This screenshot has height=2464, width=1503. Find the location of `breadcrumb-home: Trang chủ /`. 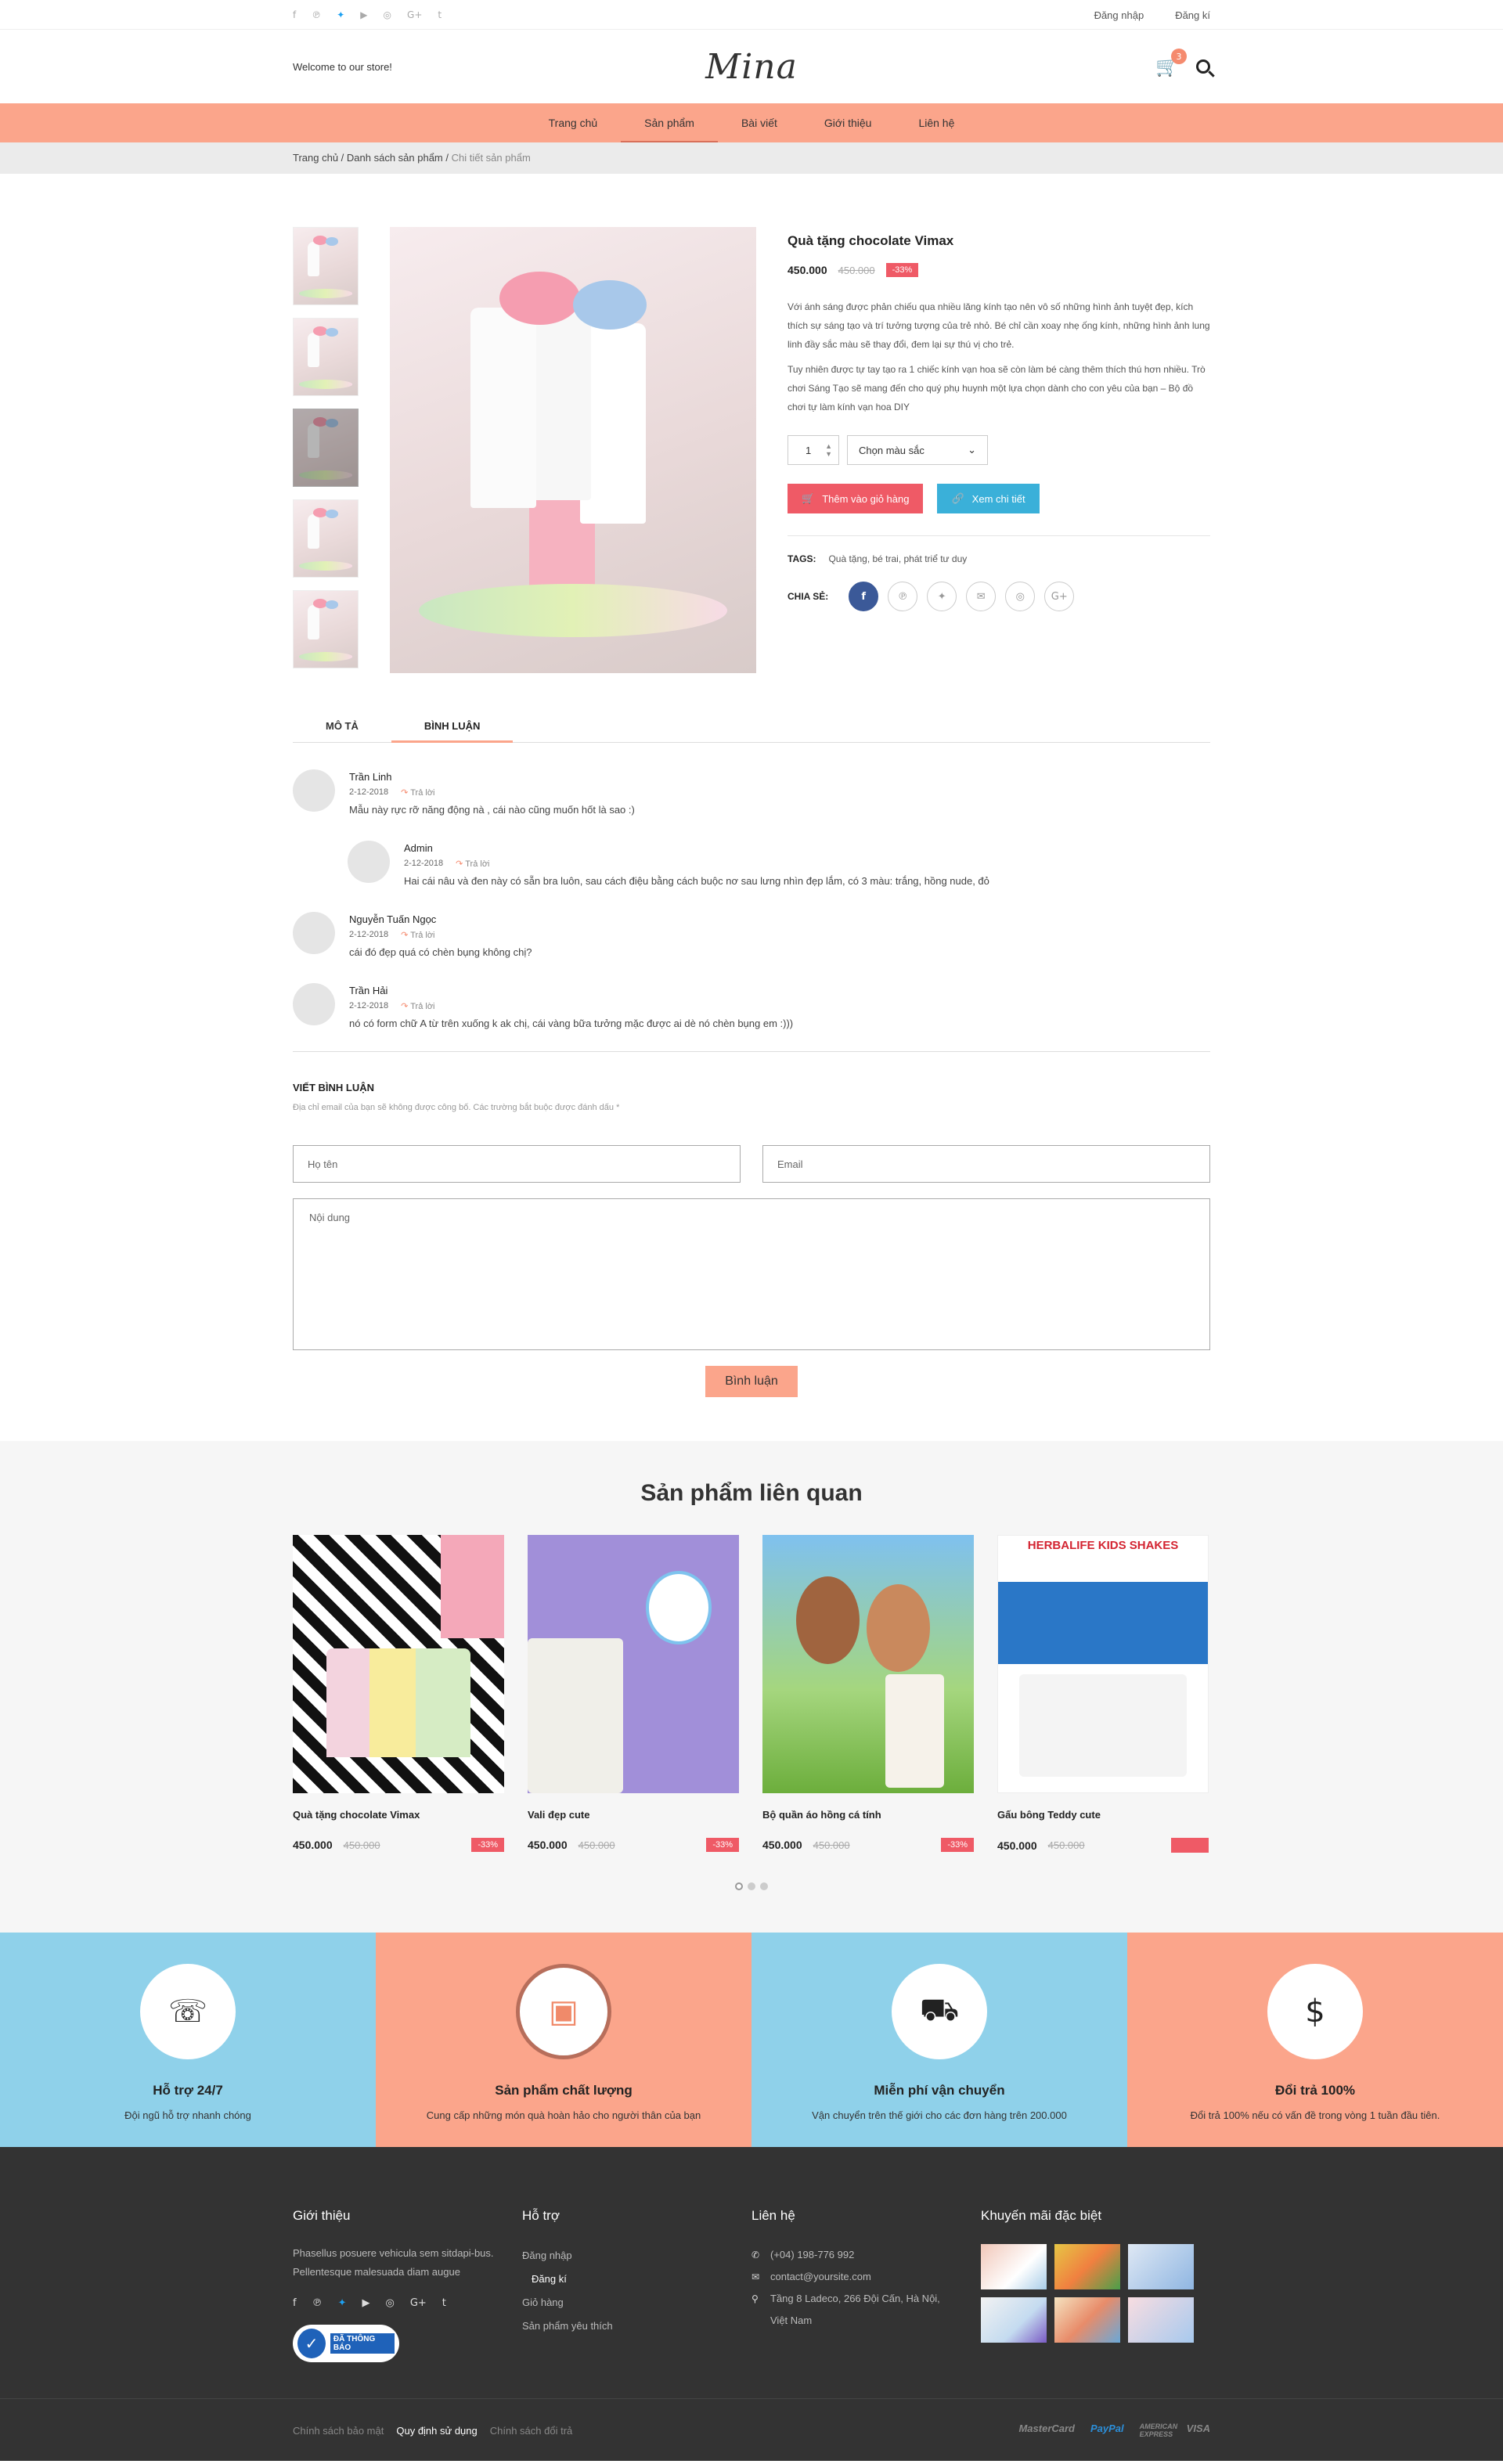

breadcrumb-home: Trang chủ / is located at coordinates (318, 158).